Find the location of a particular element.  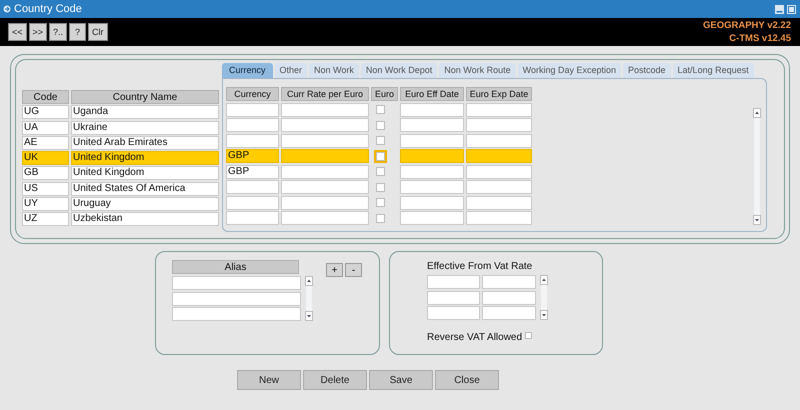

tab: Working Day Exception is located at coordinates (570, 70).